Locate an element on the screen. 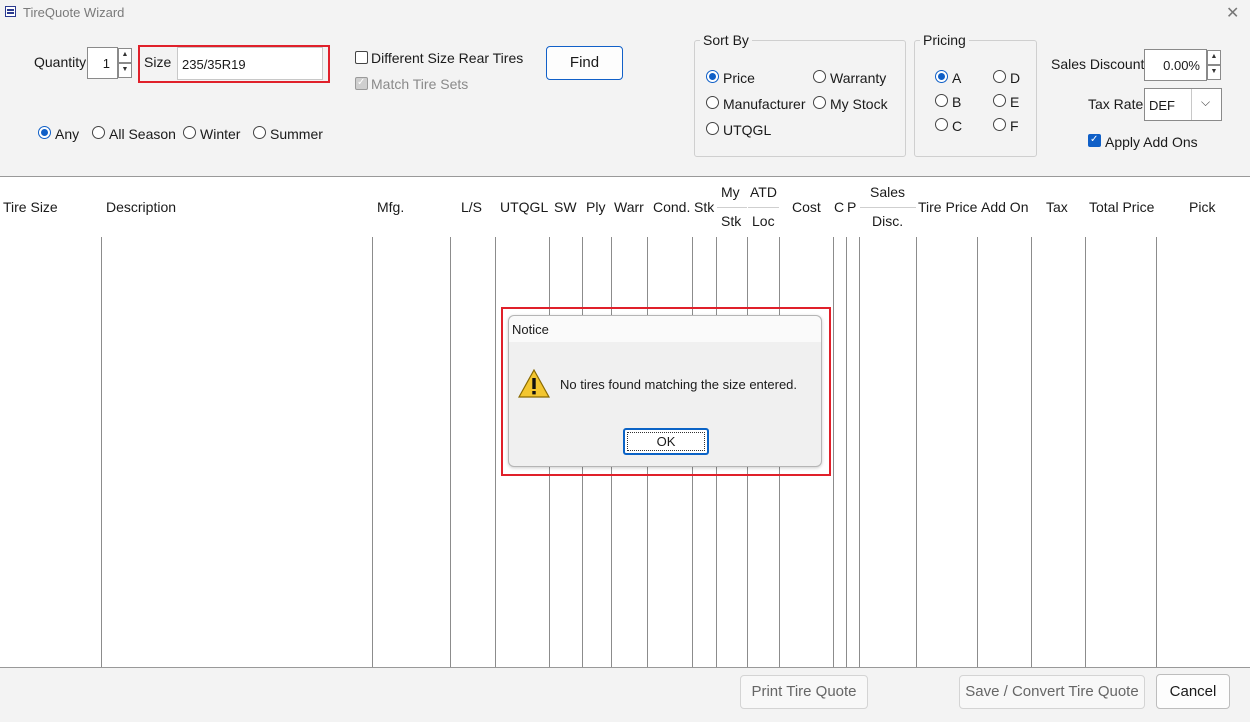  sort-price-radio is located at coordinates (712, 76).